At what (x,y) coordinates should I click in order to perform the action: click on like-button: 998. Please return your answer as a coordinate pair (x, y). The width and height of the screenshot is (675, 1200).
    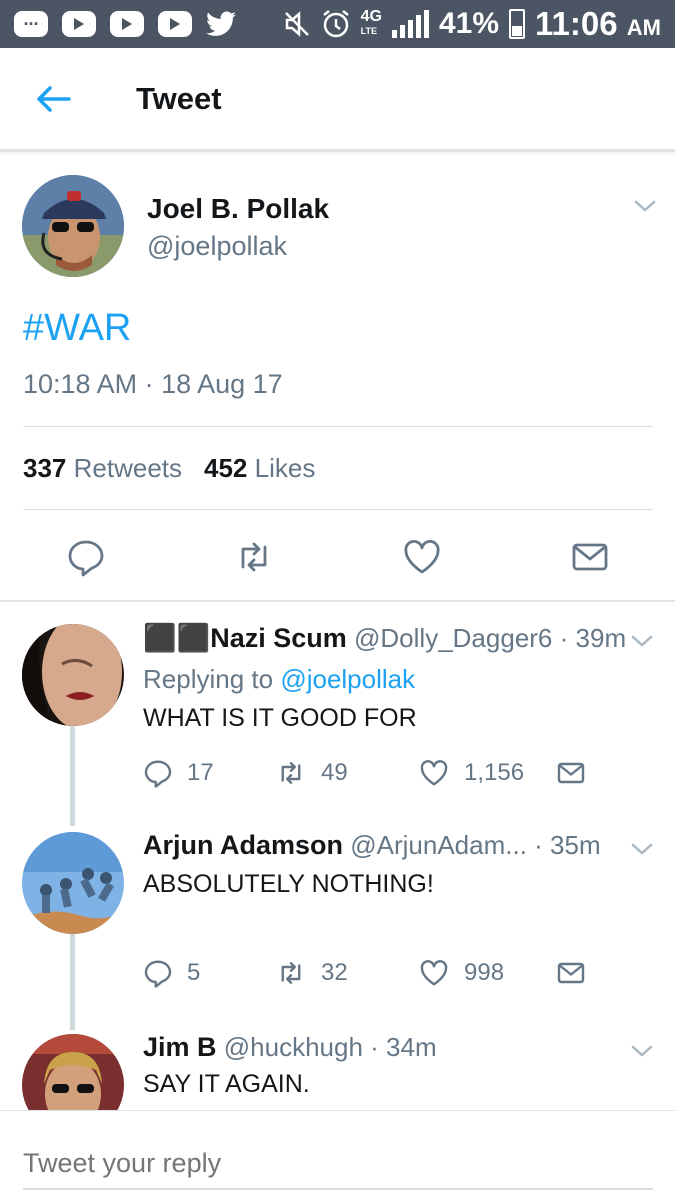
    Looking at the image, I should click on (461, 973).